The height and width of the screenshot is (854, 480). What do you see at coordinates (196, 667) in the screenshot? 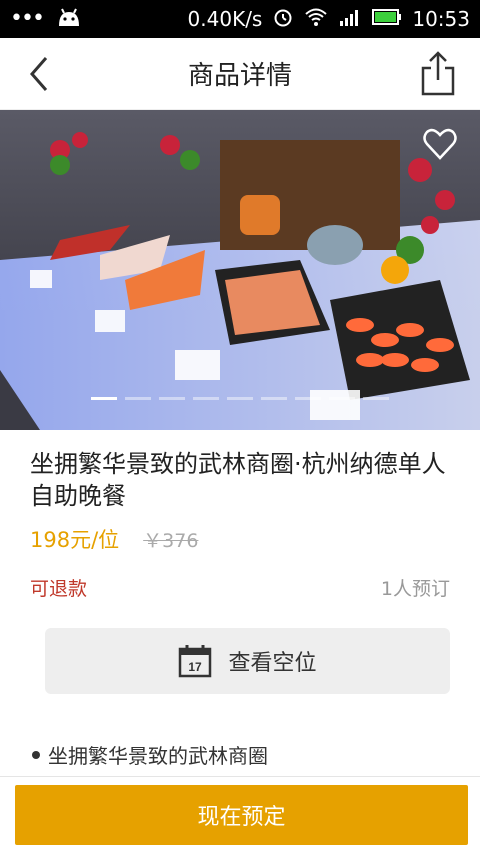
I see `calendar-day: 17` at bounding box center [196, 667].